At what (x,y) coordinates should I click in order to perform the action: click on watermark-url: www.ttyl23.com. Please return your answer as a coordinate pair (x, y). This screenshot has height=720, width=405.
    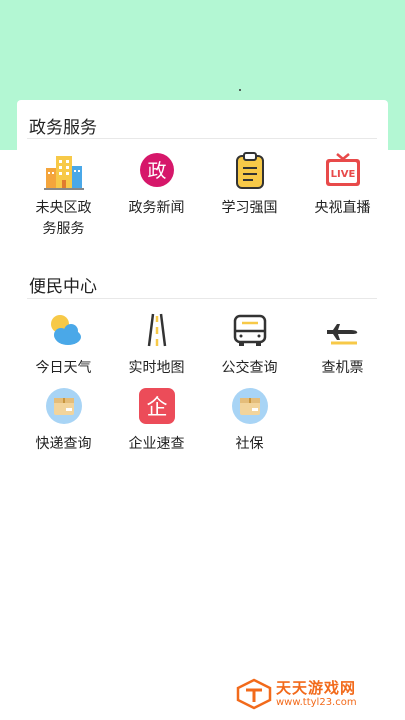
    Looking at the image, I should click on (316, 702).